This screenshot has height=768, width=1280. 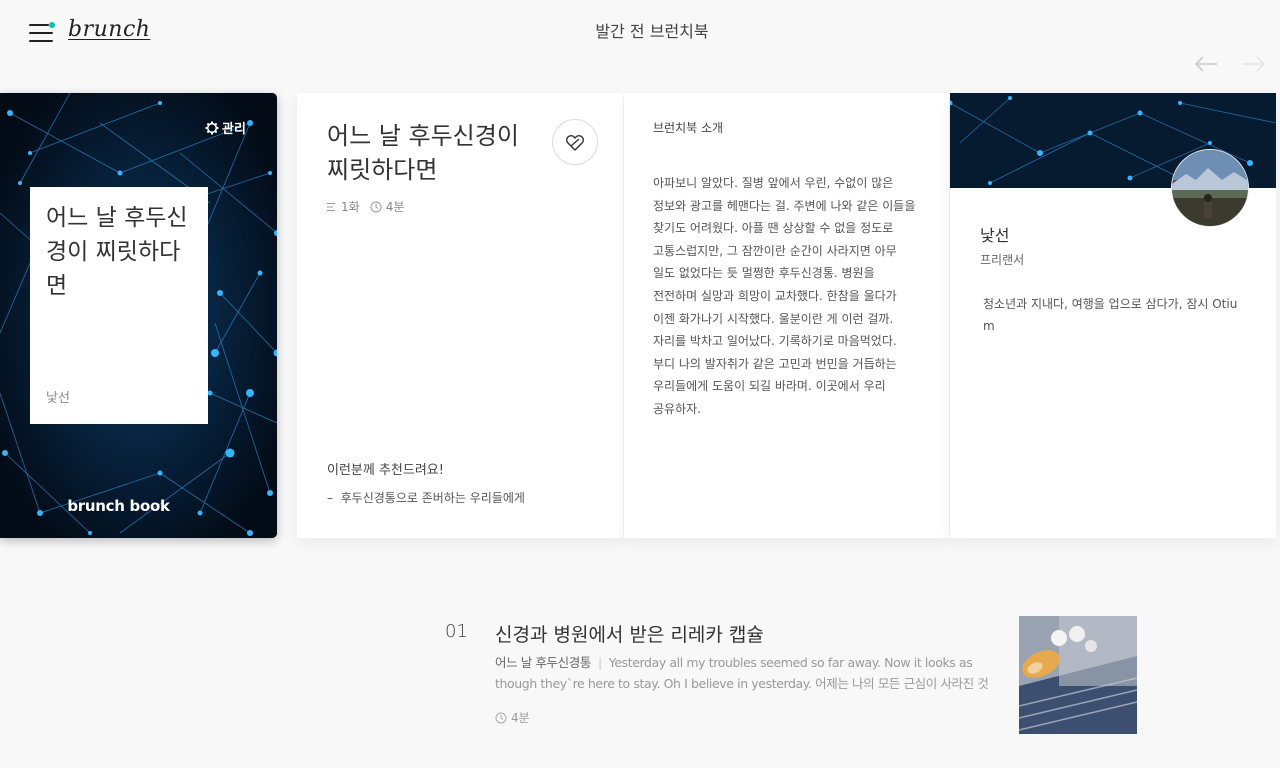 I want to click on book-cover: 어느 날 후두신경이 찌릿하다면 낯선 brunch book, so click(x=138, y=315).